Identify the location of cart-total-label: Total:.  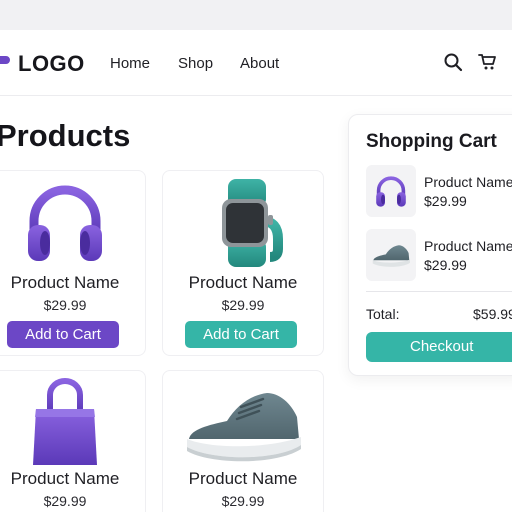
(383, 314).